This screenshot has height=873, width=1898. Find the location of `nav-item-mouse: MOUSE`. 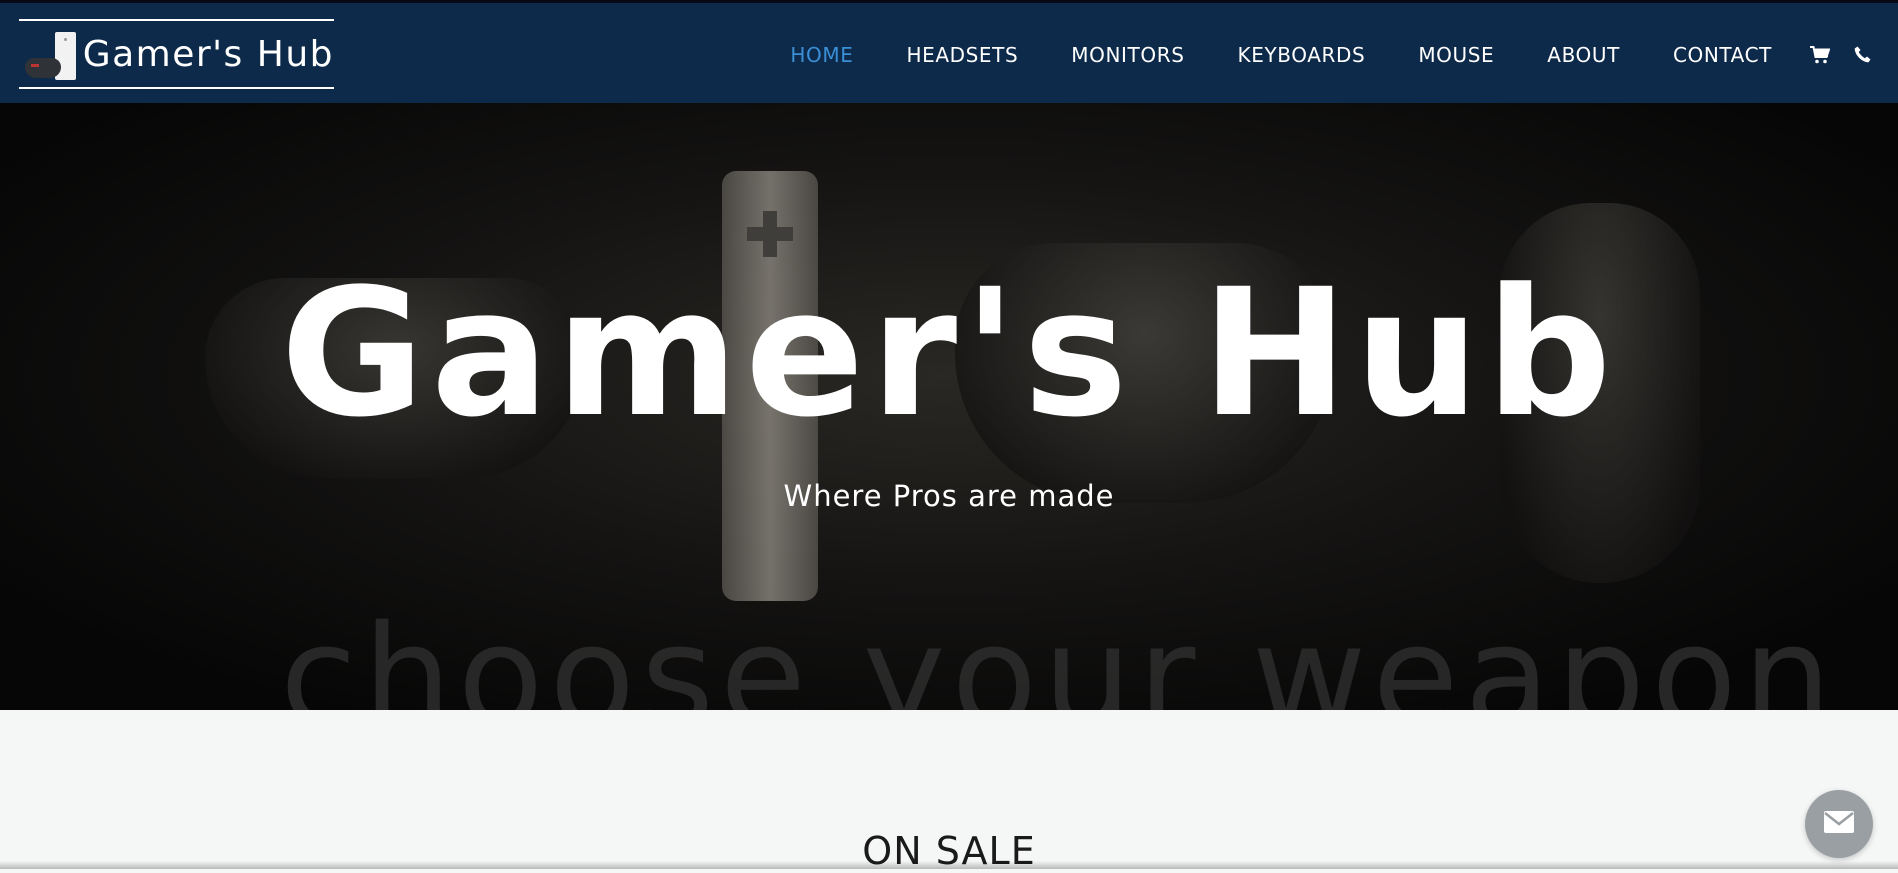

nav-item-mouse: MOUSE is located at coordinates (1456, 55).